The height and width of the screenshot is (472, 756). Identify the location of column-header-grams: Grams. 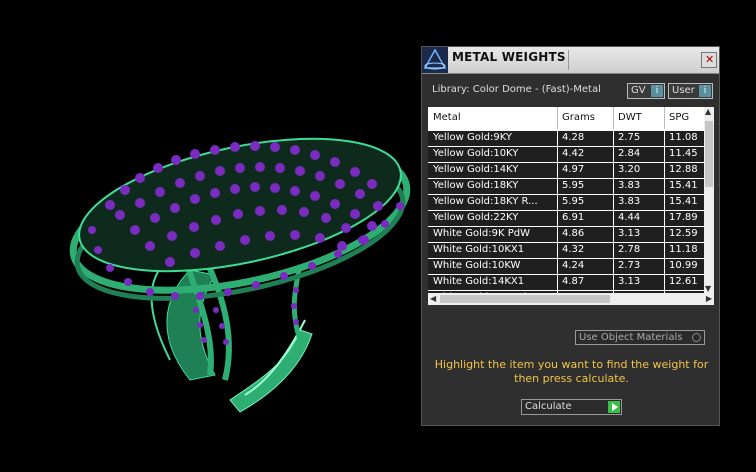
(578, 117).